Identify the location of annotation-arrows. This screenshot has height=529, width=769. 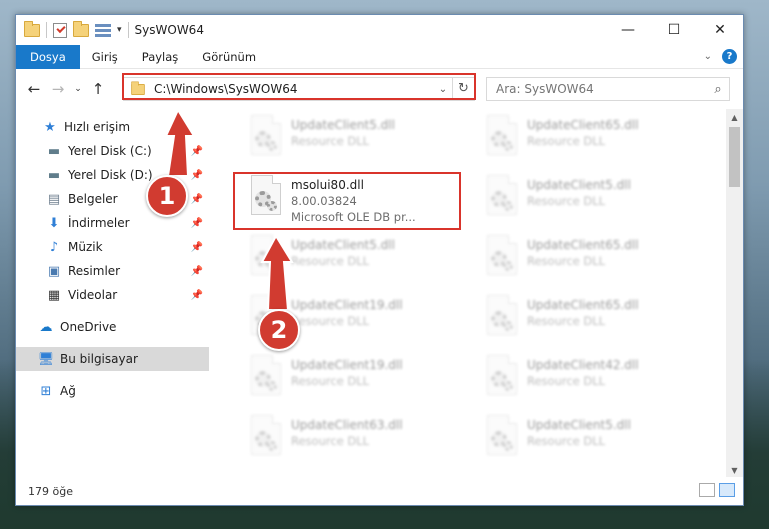
(229, 209).